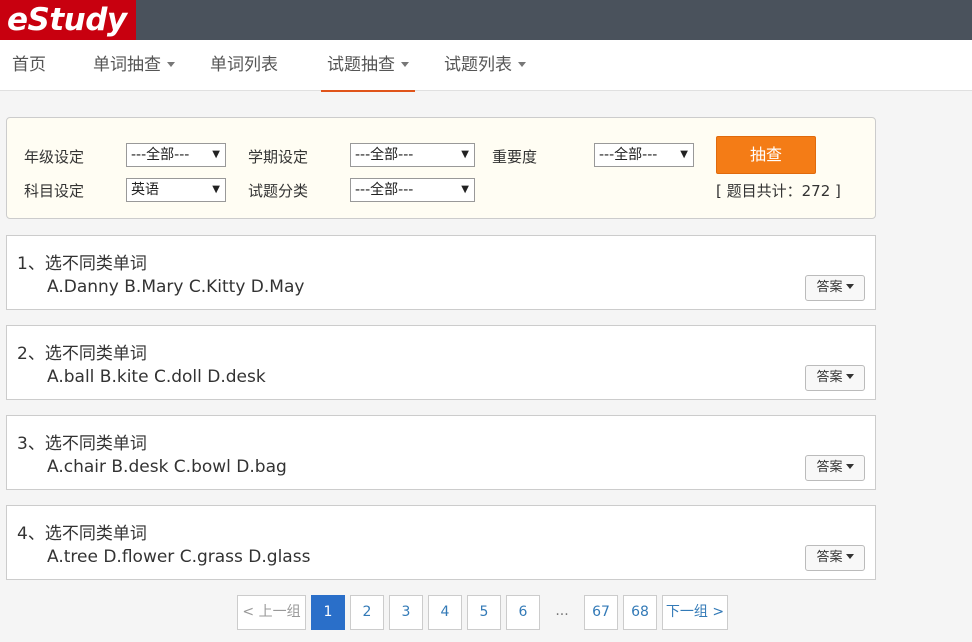 The width and height of the screenshot is (972, 642). What do you see at coordinates (176, 190) in the screenshot?
I see `subject-select: 英语 ▼` at bounding box center [176, 190].